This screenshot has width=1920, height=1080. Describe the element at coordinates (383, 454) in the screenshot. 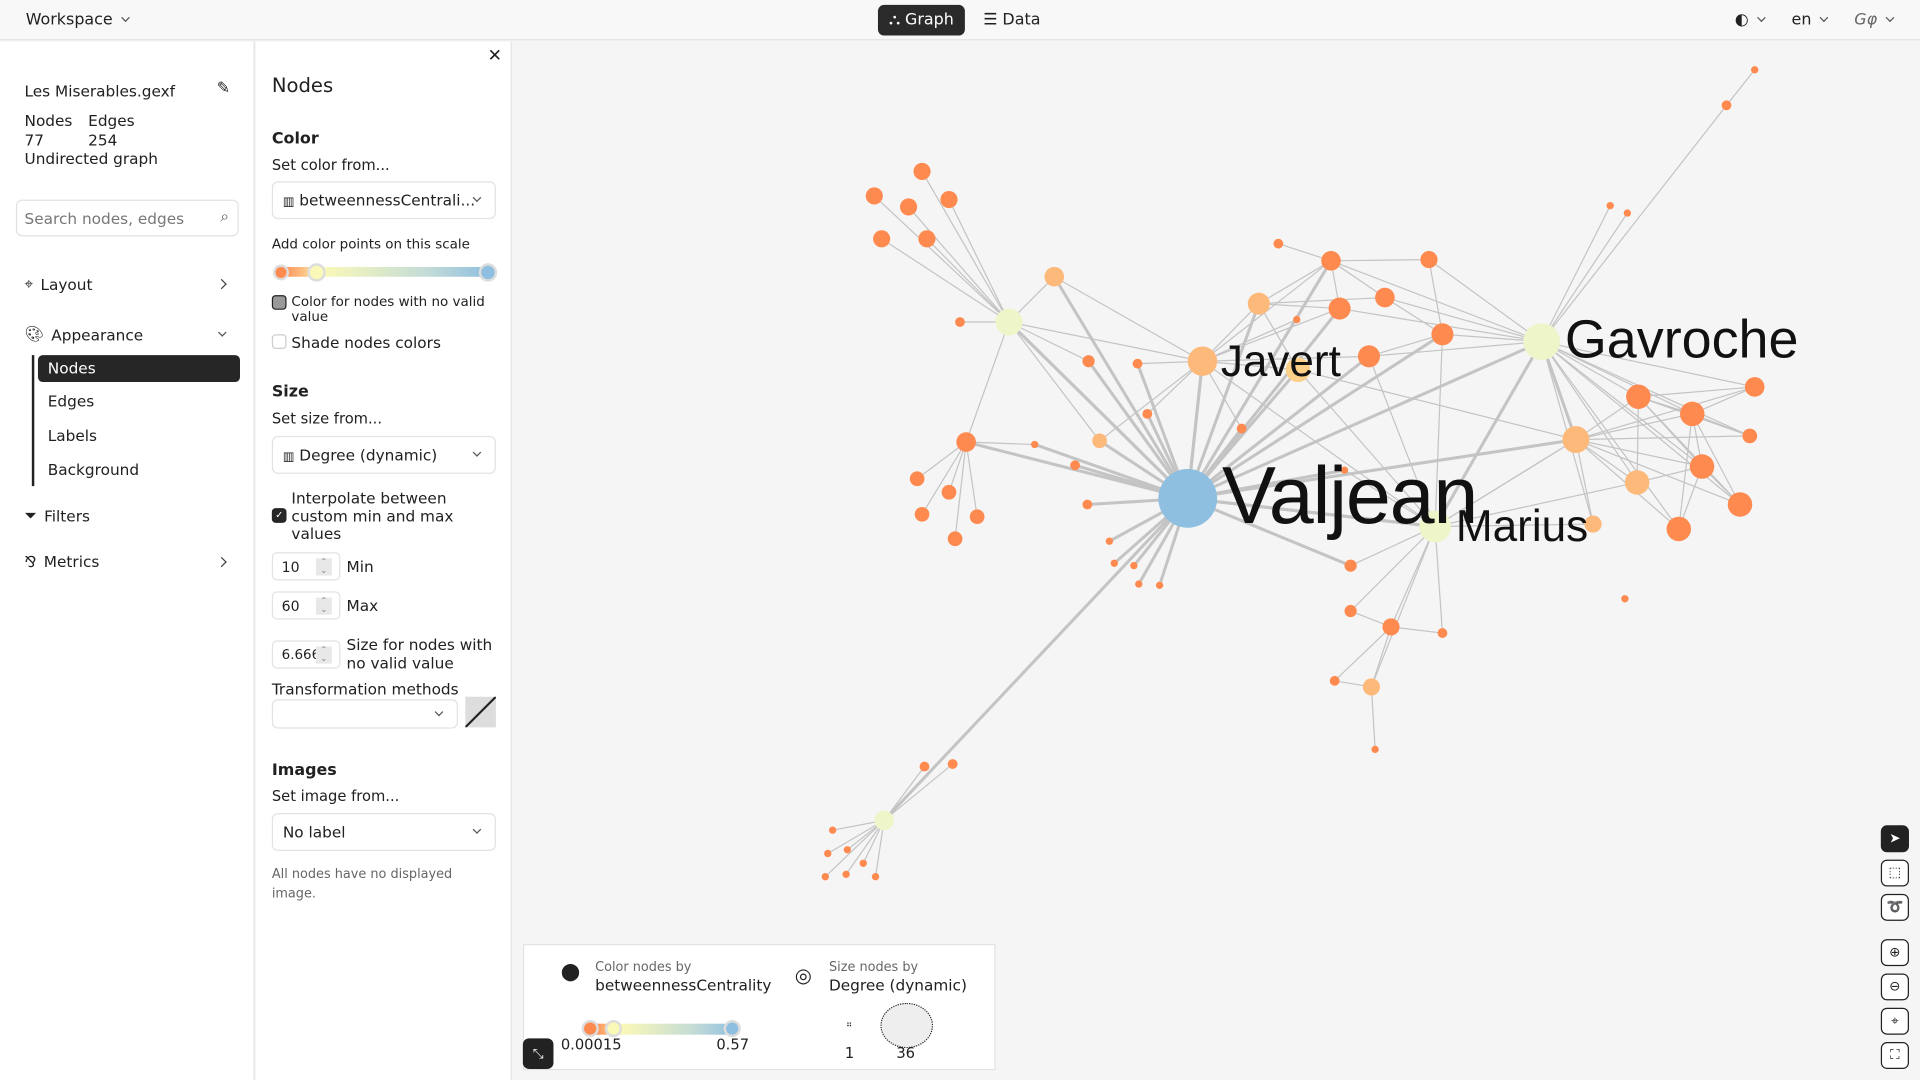

I see `size-attribute-select: ▥ Degree (dynamic)` at that location.